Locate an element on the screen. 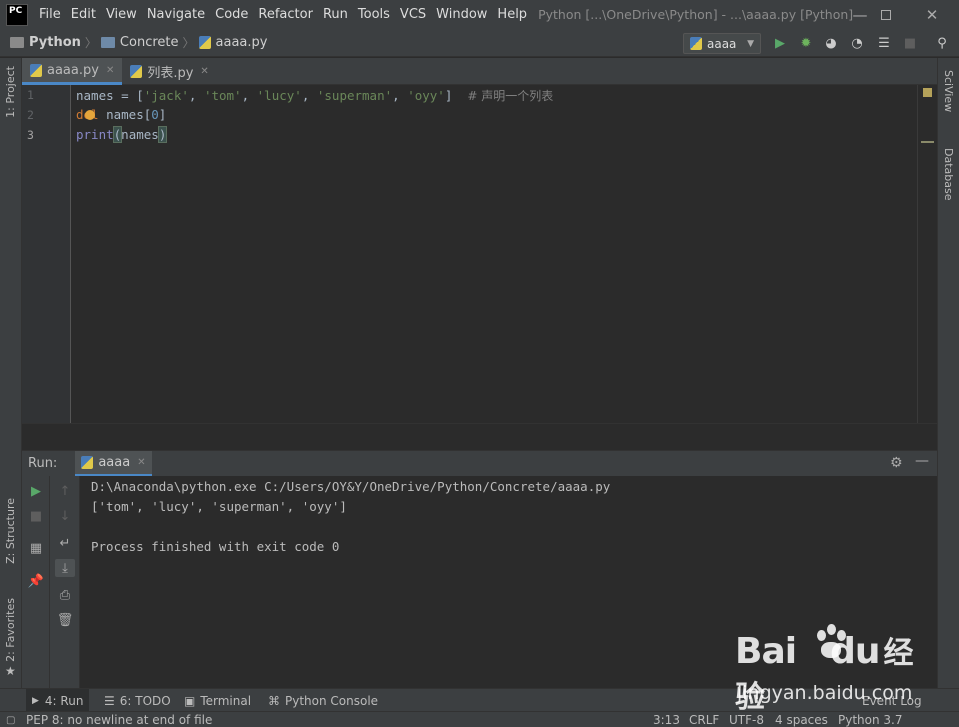 The height and width of the screenshot is (727, 959). bottom-tab-run: ▶ 4: Run is located at coordinates (58, 700).